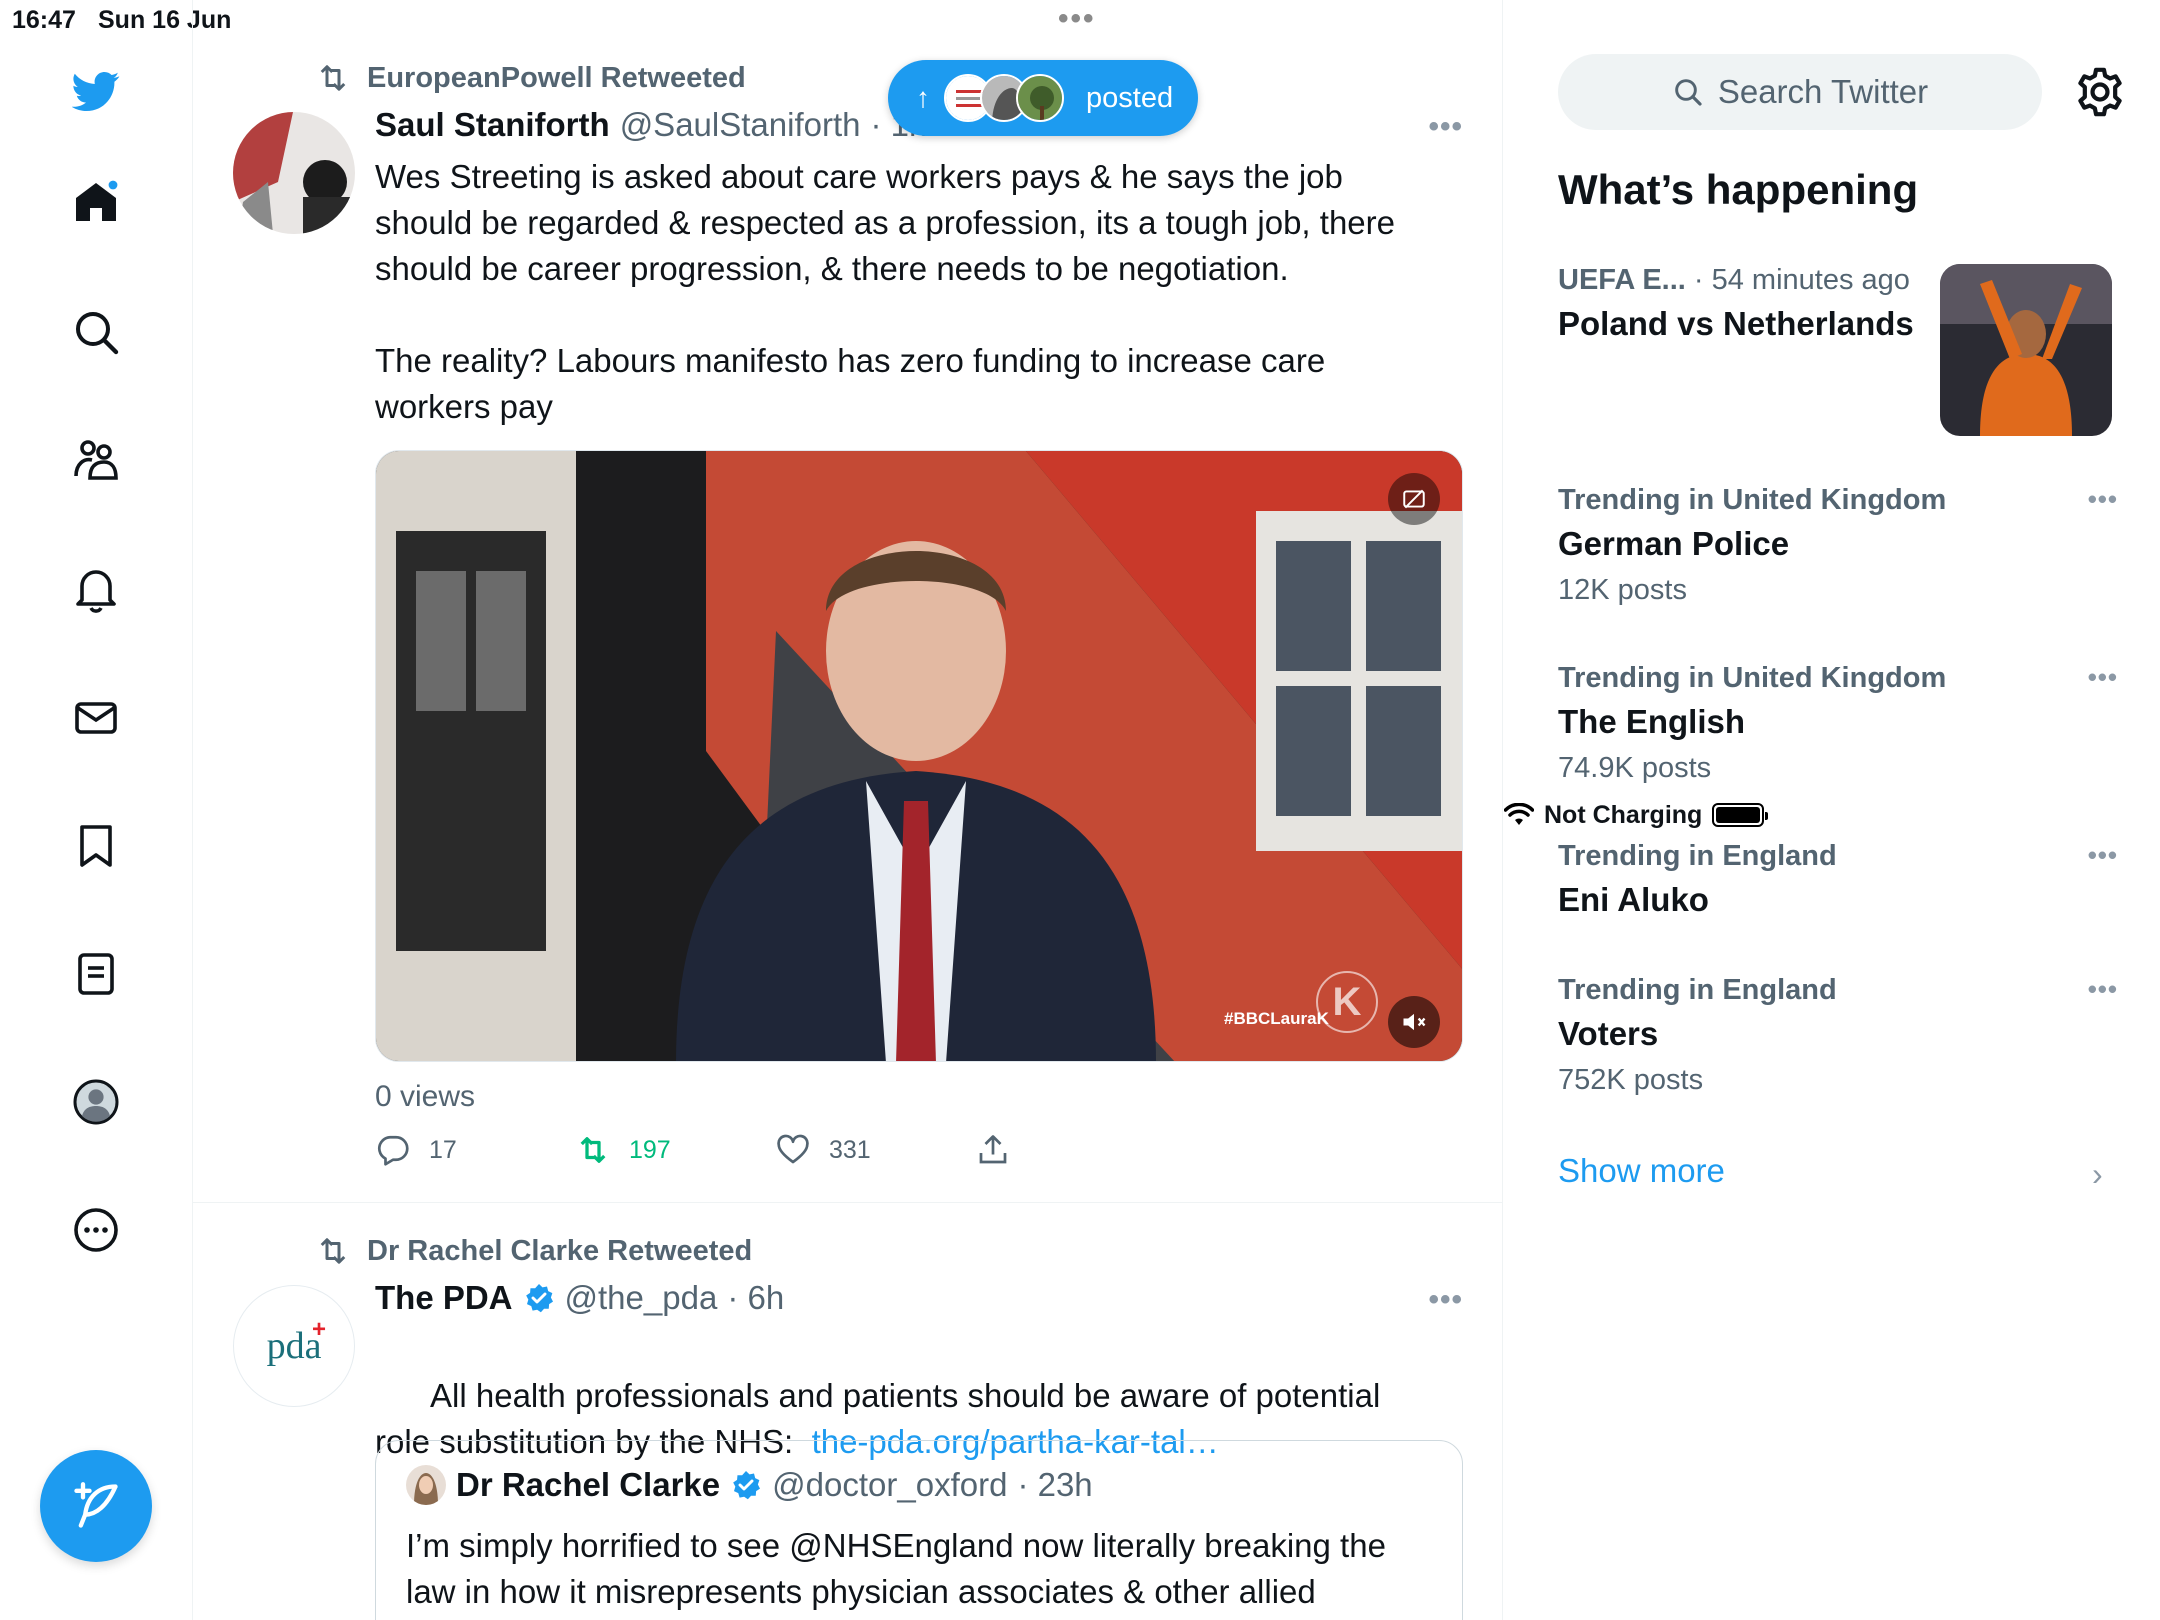 The height and width of the screenshot is (1620, 2160). I want to click on trend-title: Poland vs Netherlands, so click(1736, 323).